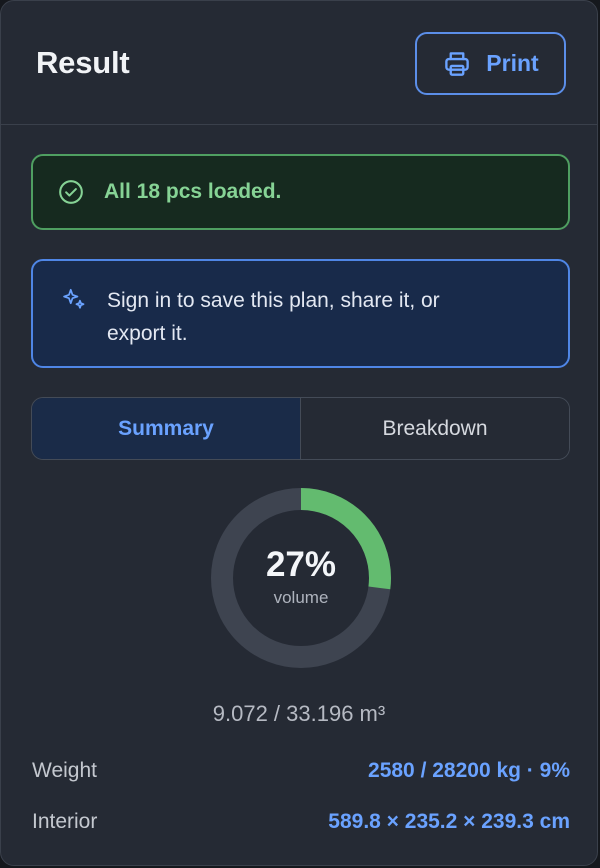 This screenshot has height=868, width=600. I want to click on sparkles-icon, so click(74, 299).